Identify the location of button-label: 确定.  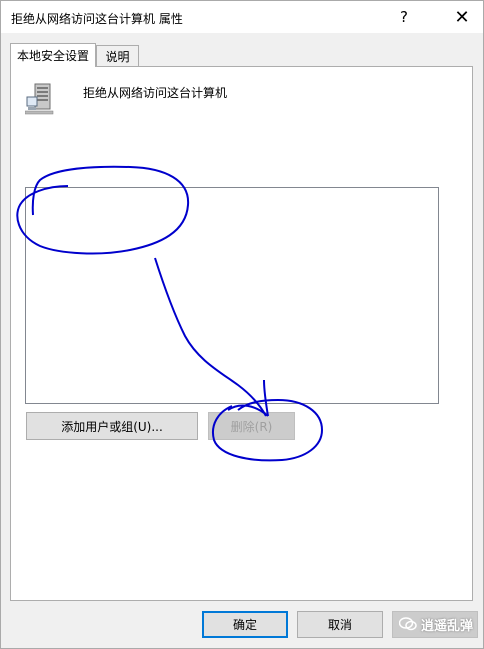
(244, 625).